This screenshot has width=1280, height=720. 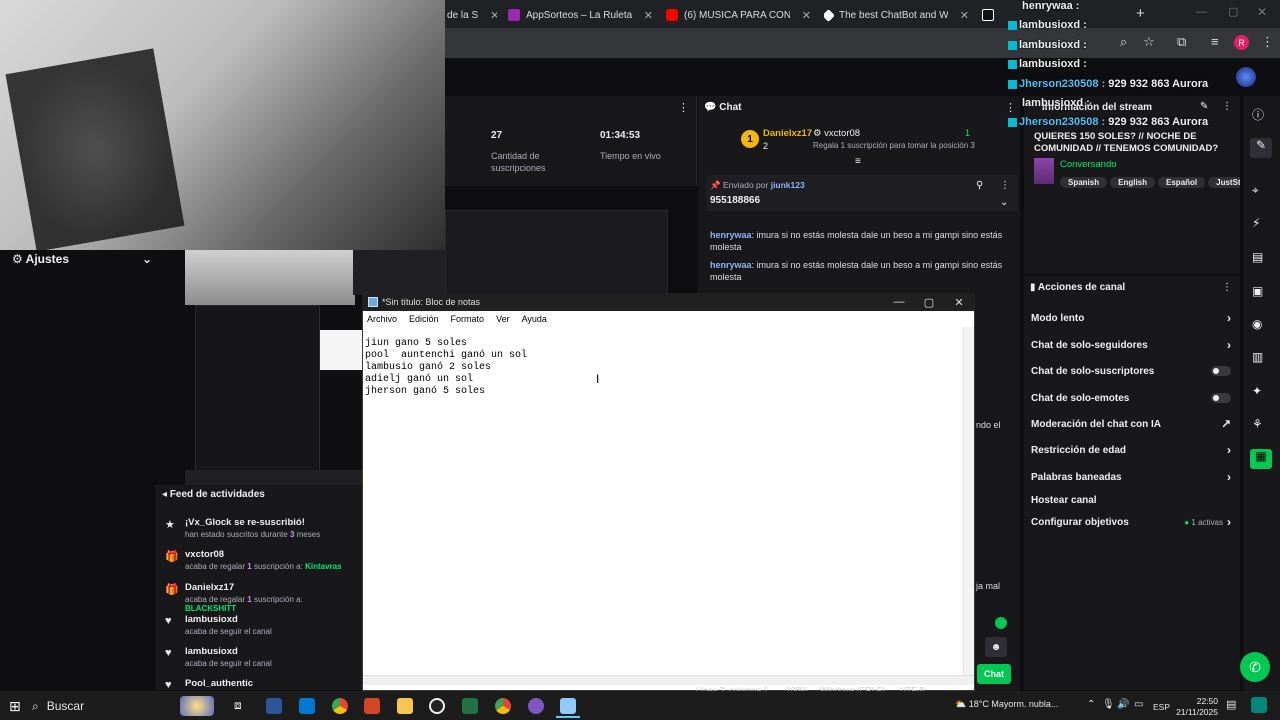 I want to click on maximize-window-icon: ▢, so click(x=929, y=302).